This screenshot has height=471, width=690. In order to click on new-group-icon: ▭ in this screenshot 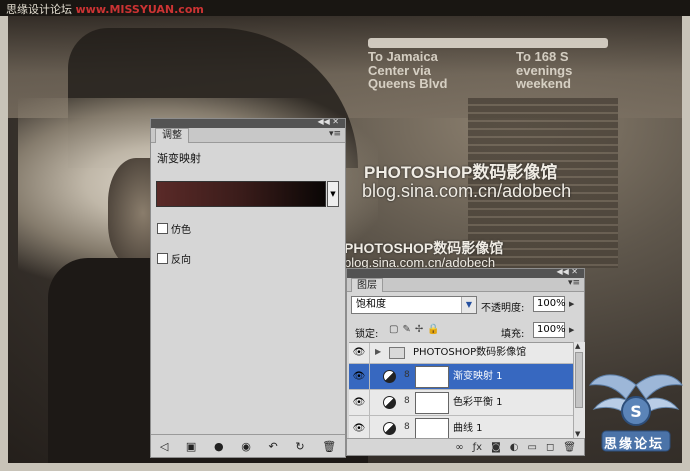, I will do `click(532, 447)`.